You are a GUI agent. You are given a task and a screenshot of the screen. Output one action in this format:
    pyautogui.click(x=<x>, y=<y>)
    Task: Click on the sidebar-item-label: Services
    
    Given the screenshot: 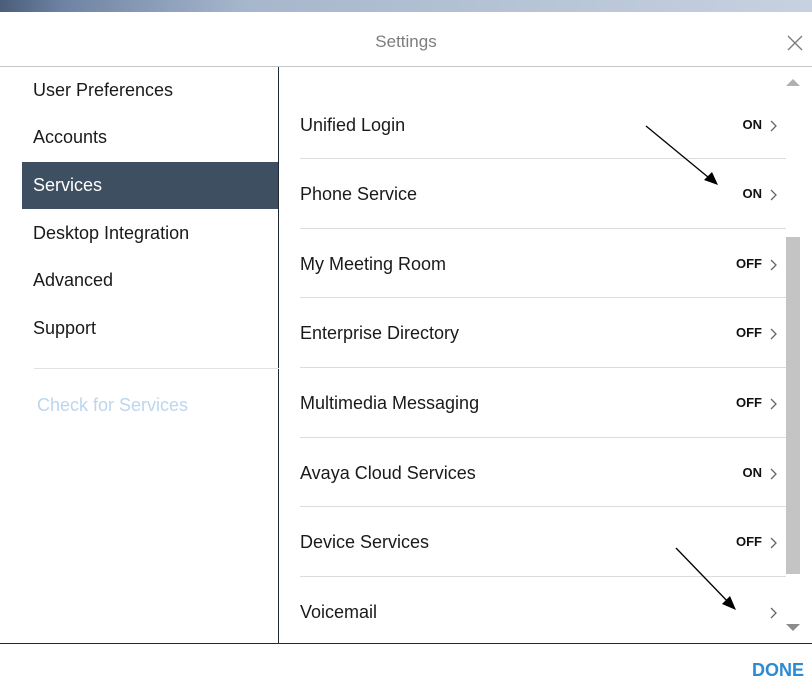 What is the action you would take?
    pyautogui.click(x=68, y=185)
    